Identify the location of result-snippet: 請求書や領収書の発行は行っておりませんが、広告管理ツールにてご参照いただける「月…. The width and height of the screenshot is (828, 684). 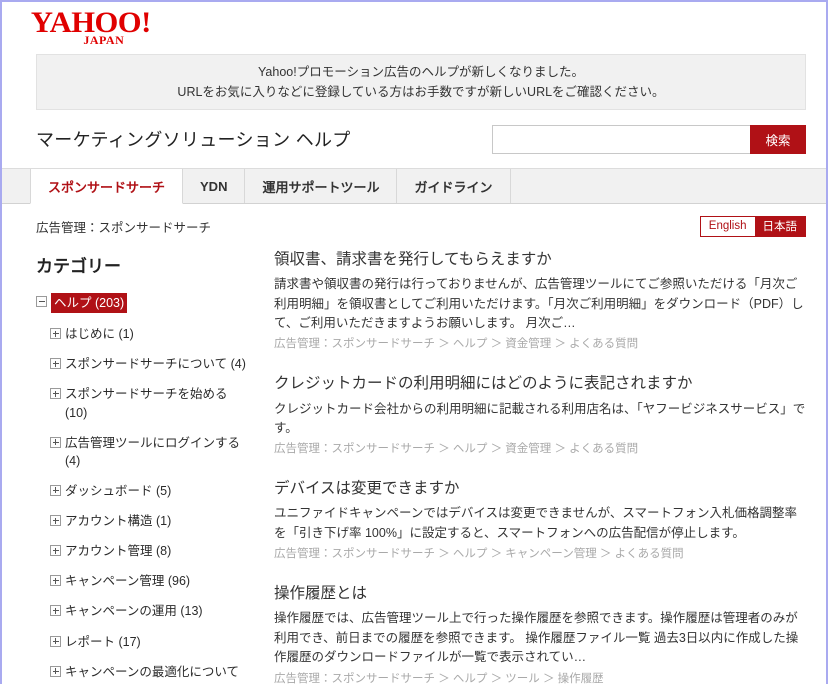
(539, 303).